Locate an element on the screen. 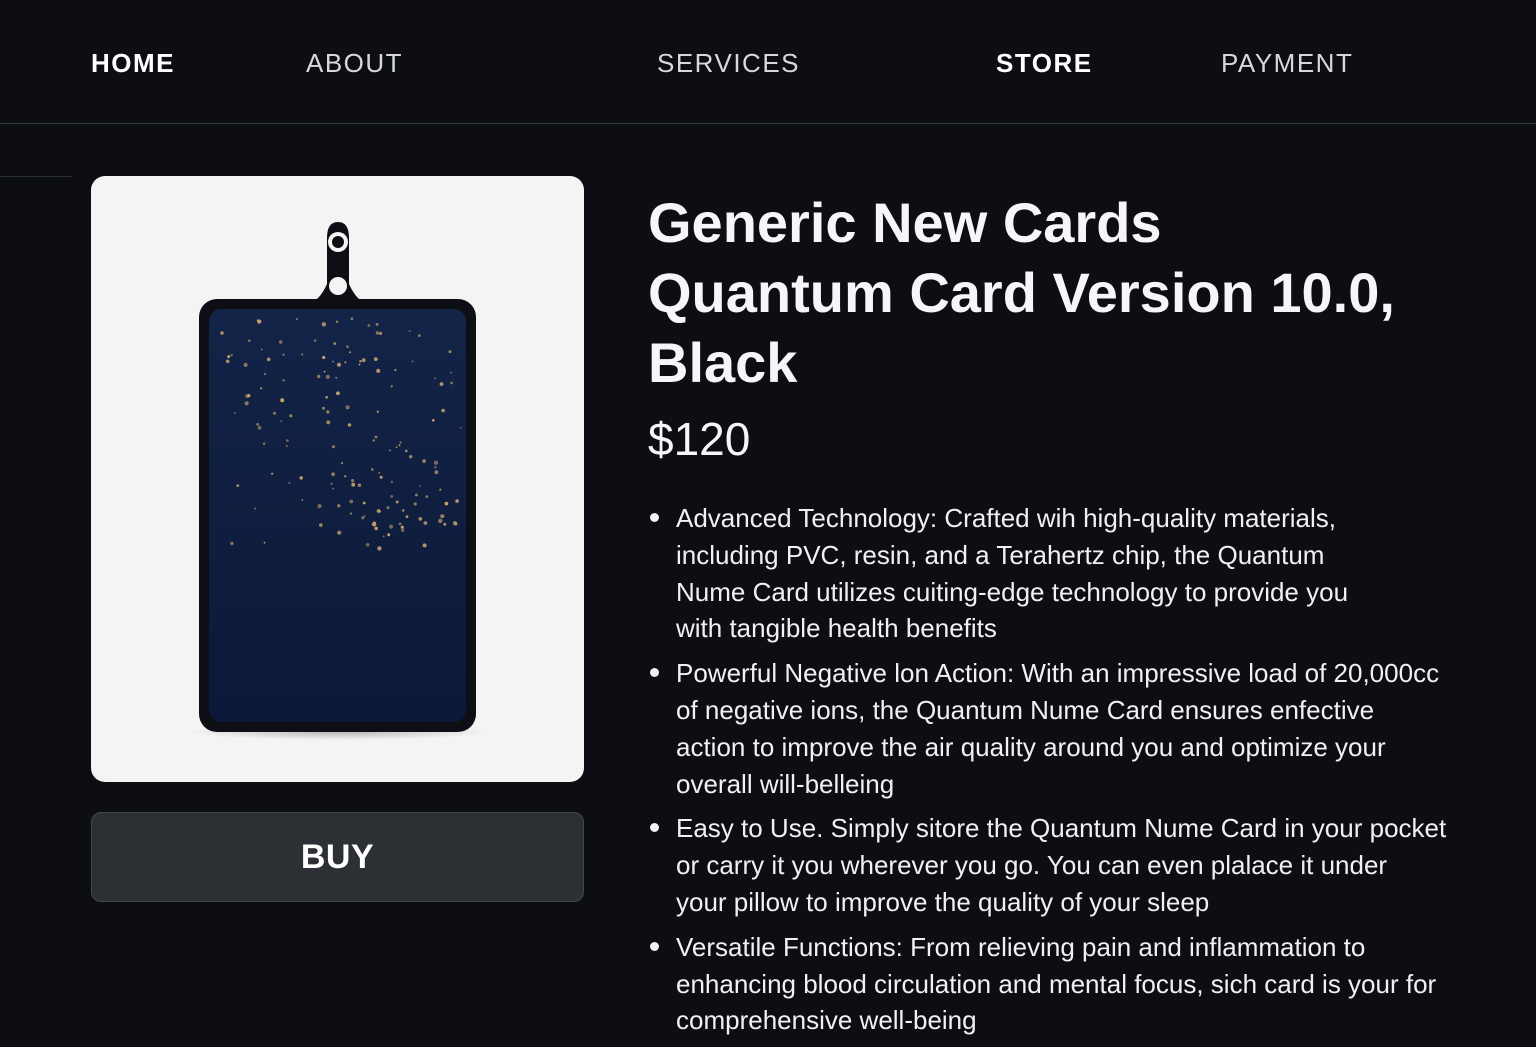  nav-about-link: ABOUT is located at coordinates (354, 63).